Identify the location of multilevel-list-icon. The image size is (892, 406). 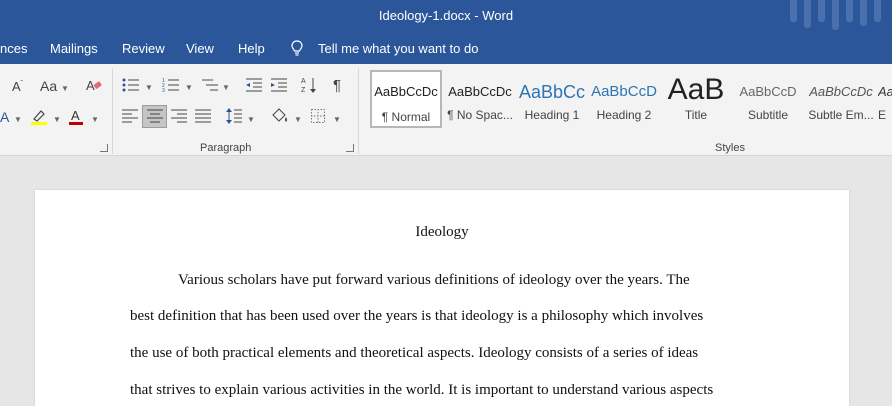
(210, 85).